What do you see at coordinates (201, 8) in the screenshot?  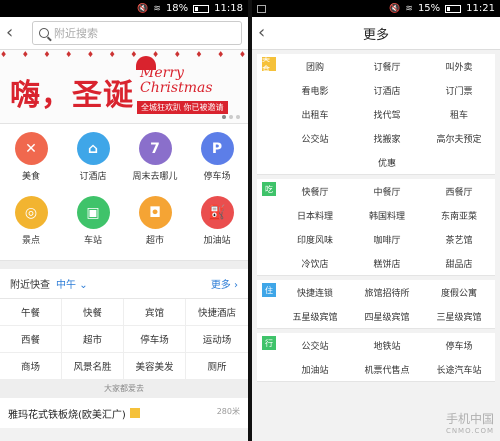 I see `battery-icon` at bounding box center [201, 8].